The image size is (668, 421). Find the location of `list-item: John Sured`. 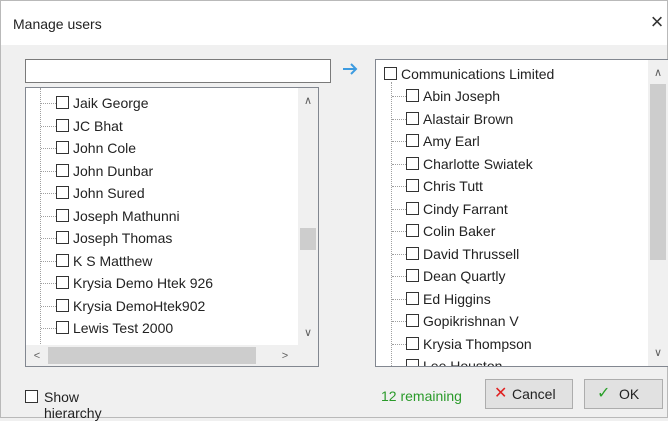

list-item: John Sured is located at coordinates (161, 193).